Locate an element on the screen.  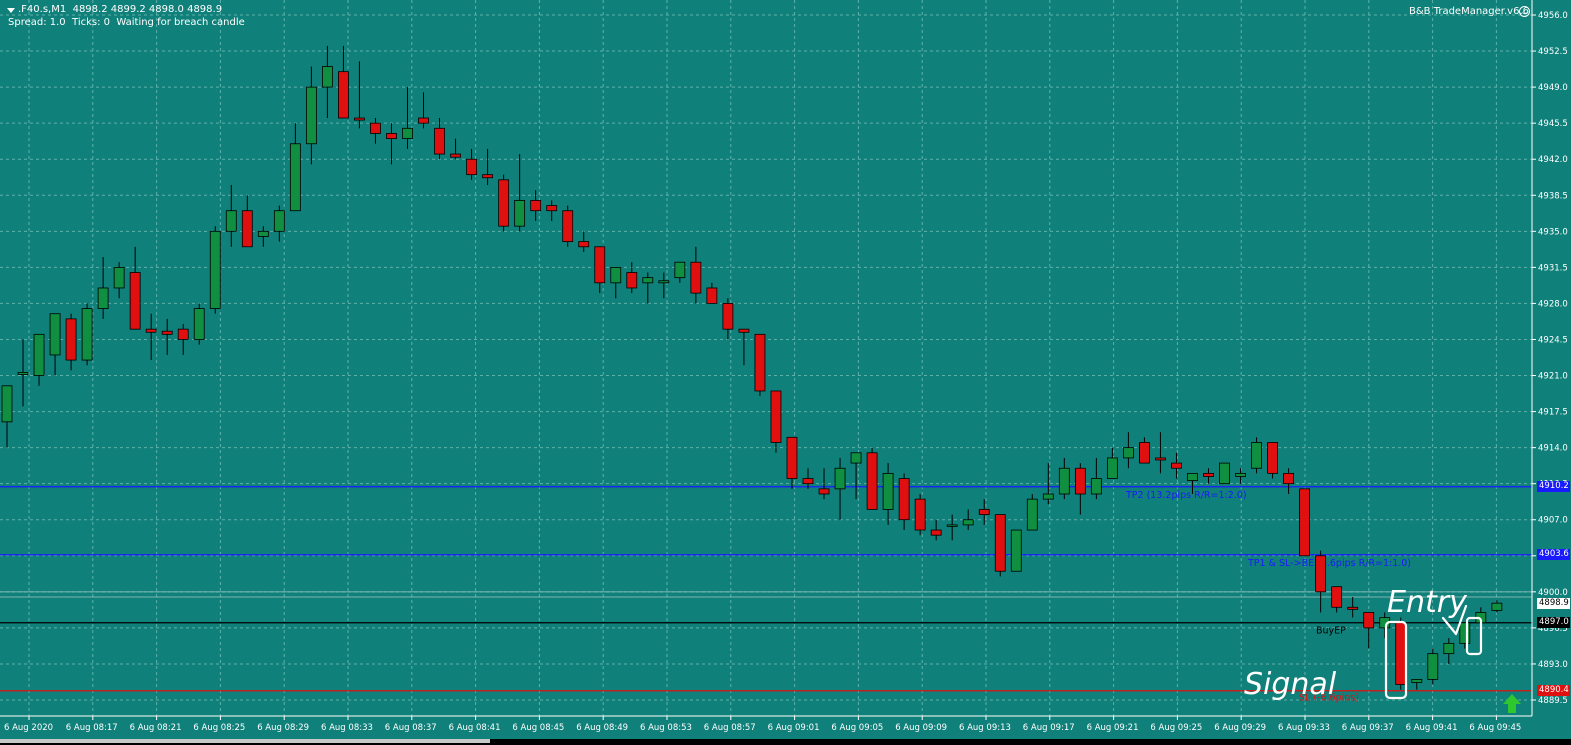
price-tick-label: 4949.0 is located at coordinates (1553, 88).